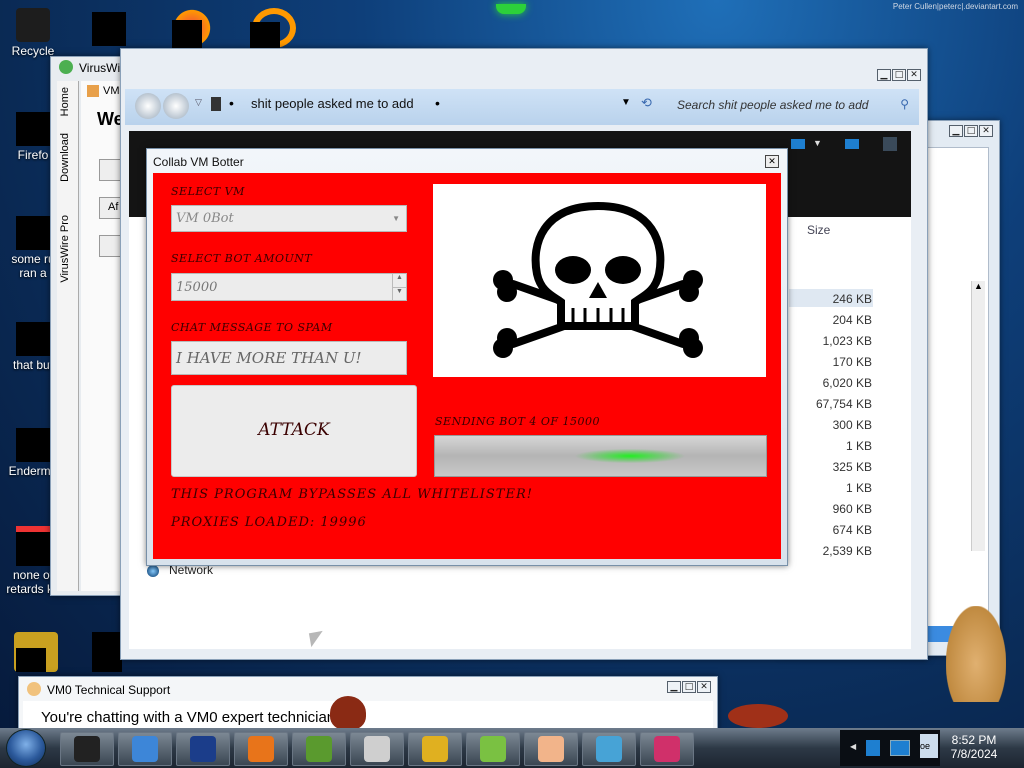 The image size is (1024, 768). Describe the element at coordinates (600, 456) in the screenshot. I see `progress-bar` at that location.